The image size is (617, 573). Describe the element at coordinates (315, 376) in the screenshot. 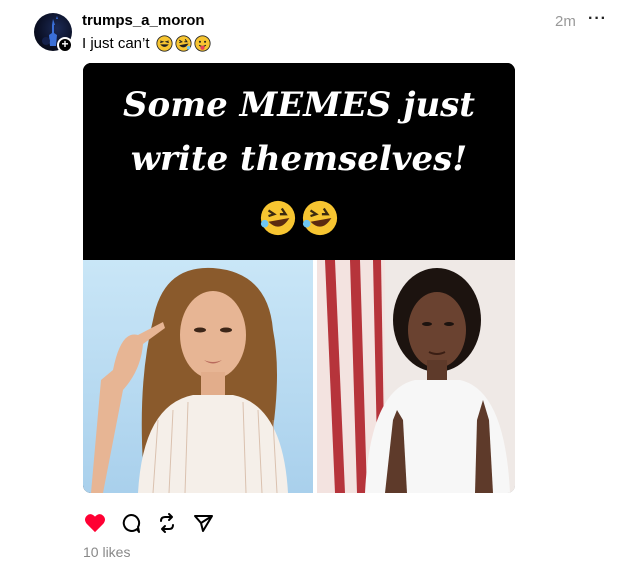

I see `photo-divider` at that location.